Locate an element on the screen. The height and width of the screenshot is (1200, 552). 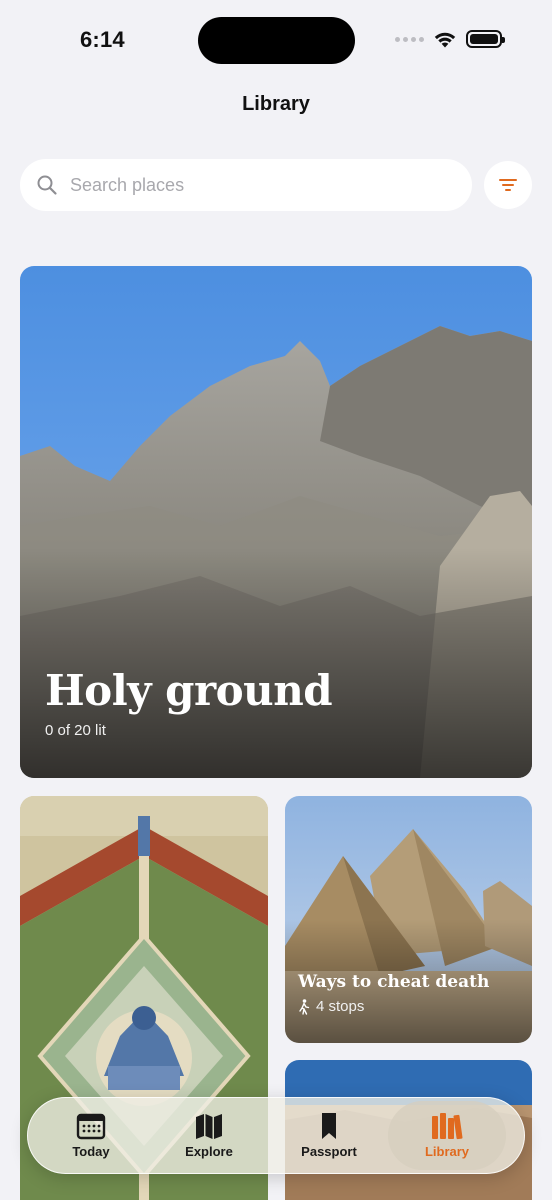
tab-label: Passport is located at coordinates (329, 1151).